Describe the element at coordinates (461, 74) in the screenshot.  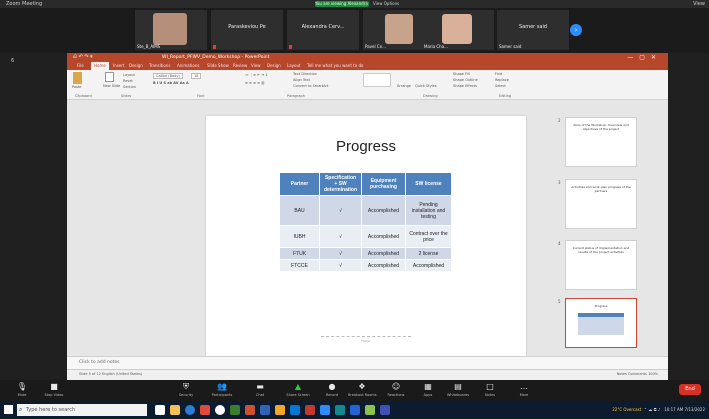
I see `shape-fill-button: Shape Fill` at that location.